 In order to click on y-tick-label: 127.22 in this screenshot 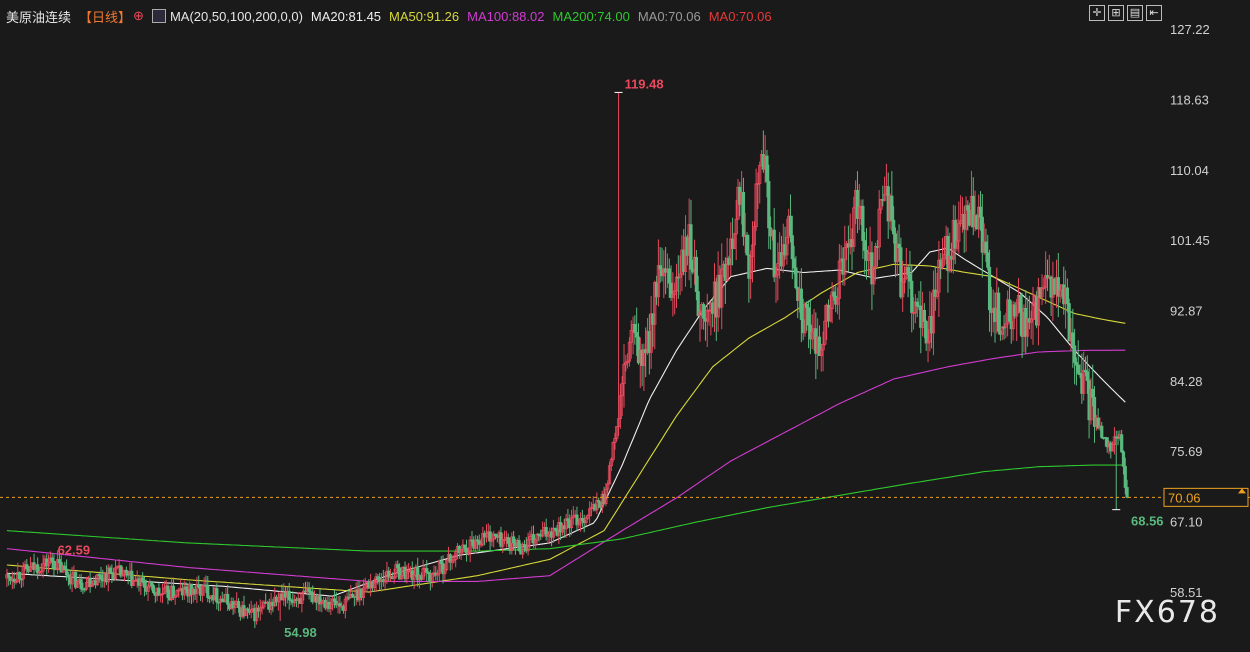, I will do `click(1190, 29)`.